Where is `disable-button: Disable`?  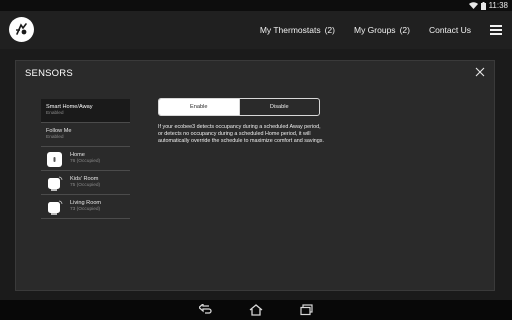
disable-button: Disable is located at coordinates (279, 107).